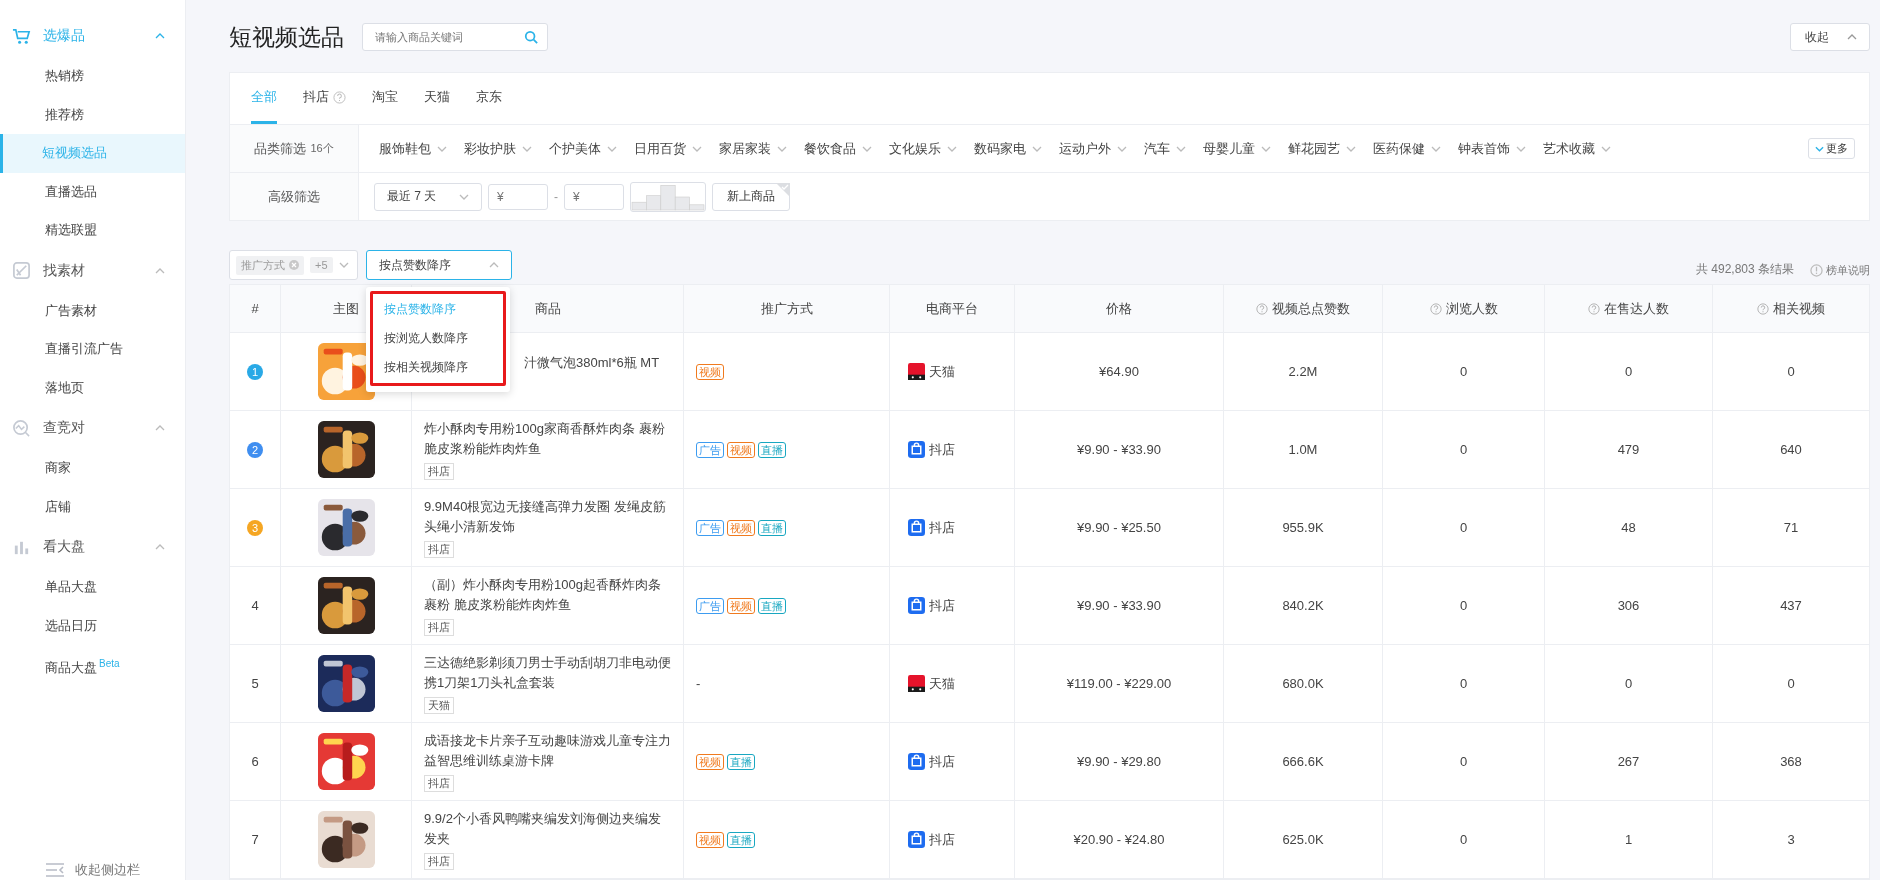  Describe the element at coordinates (428, 196) in the screenshot. I see `period-select: 最近 7 天` at that location.